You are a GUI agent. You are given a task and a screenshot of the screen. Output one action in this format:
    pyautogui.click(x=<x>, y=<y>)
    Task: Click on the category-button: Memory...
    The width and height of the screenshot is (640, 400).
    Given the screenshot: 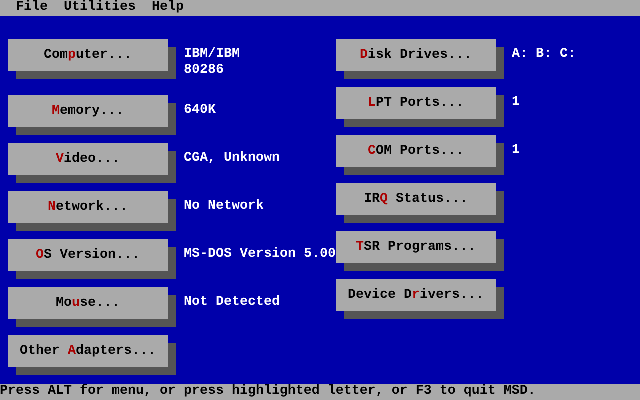 What is the action you would take?
    pyautogui.click(x=88, y=111)
    